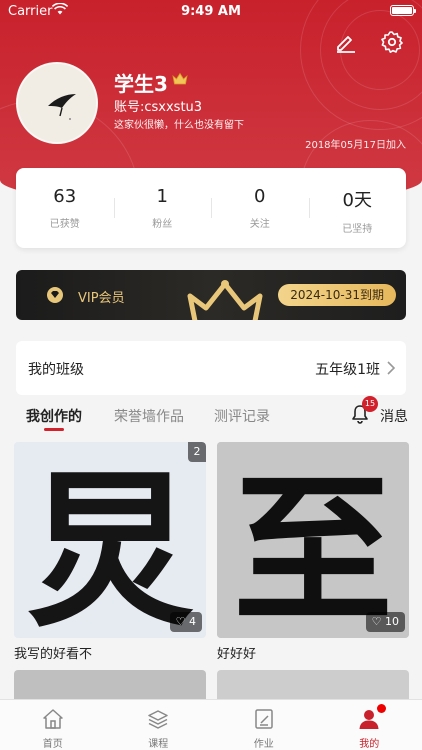  Describe the element at coordinates (225, 300) in the screenshot. I see `crown-decoration-icon` at that location.